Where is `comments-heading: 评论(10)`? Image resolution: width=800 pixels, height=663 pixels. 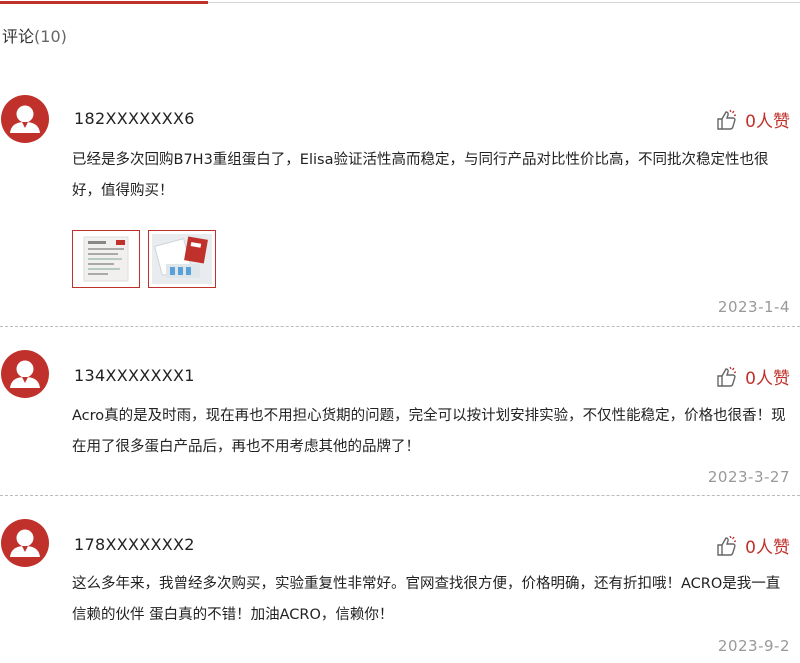 comments-heading: 评论(10) is located at coordinates (34, 35).